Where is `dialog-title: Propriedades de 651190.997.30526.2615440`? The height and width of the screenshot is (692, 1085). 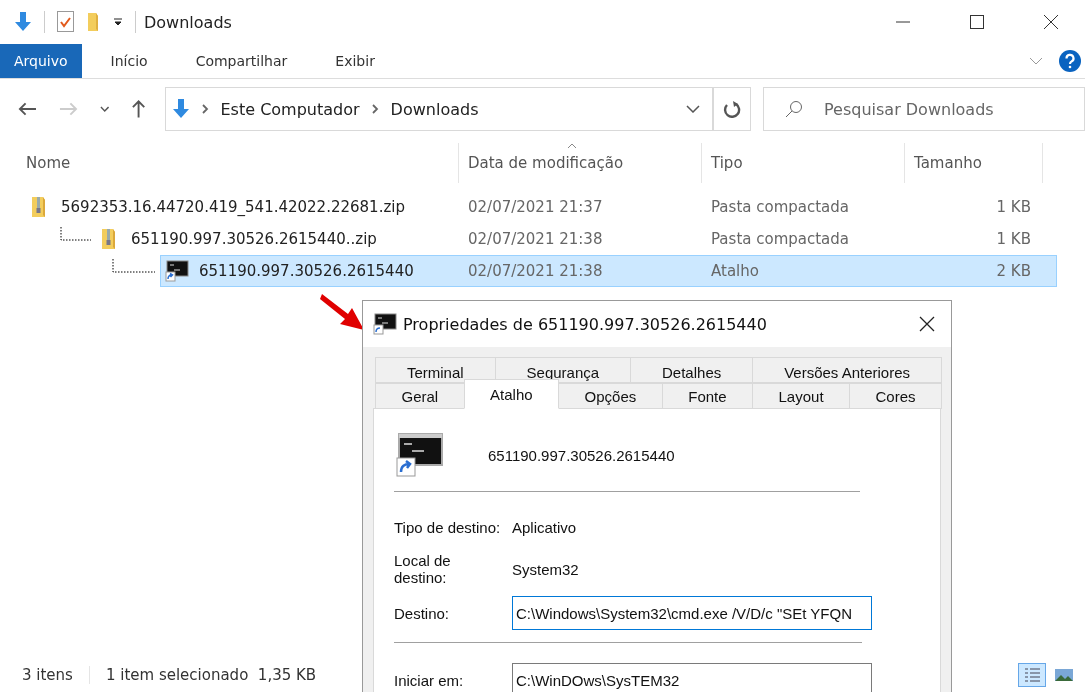
dialog-title: Propriedades de 651190.997.30526.2615440 is located at coordinates (585, 324).